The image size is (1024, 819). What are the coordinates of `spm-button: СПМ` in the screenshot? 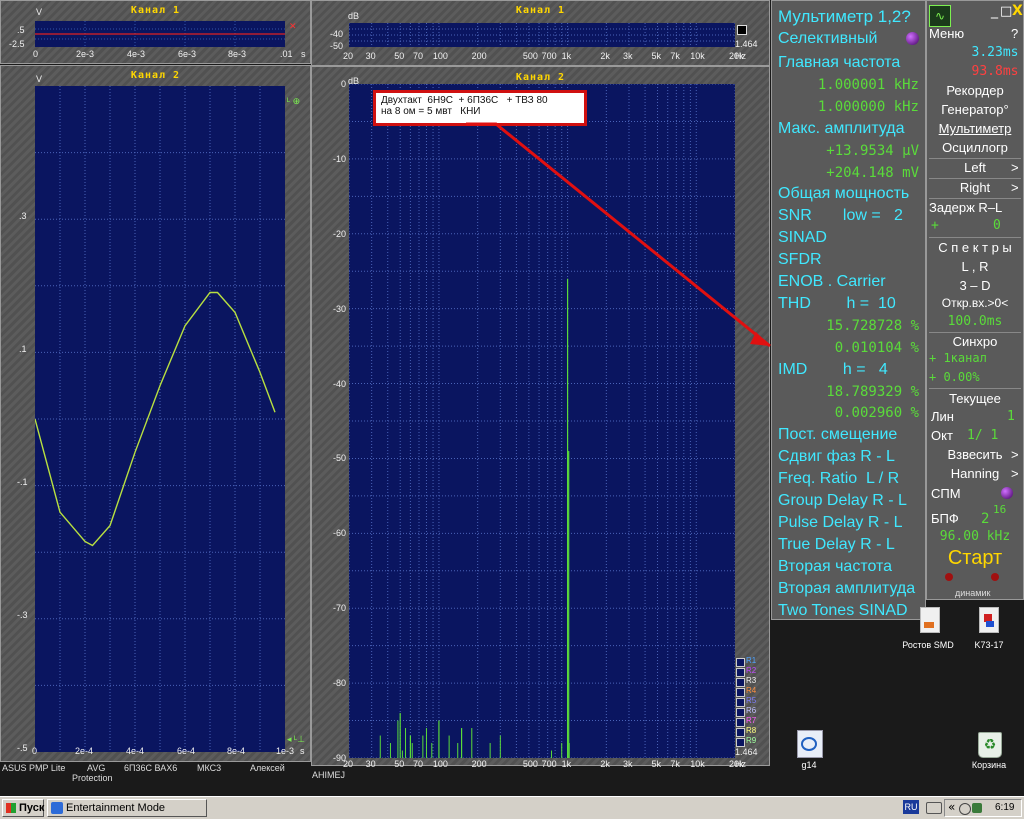 It's located at (951, 493).